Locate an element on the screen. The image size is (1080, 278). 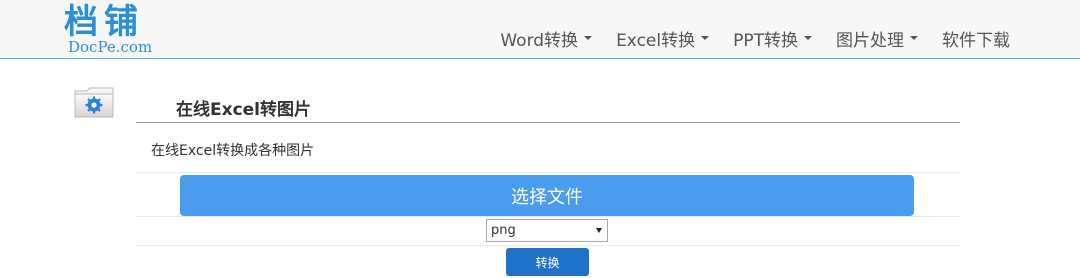
site-logo: 档铺 DocPe.com is located at coordinates (114, 30).